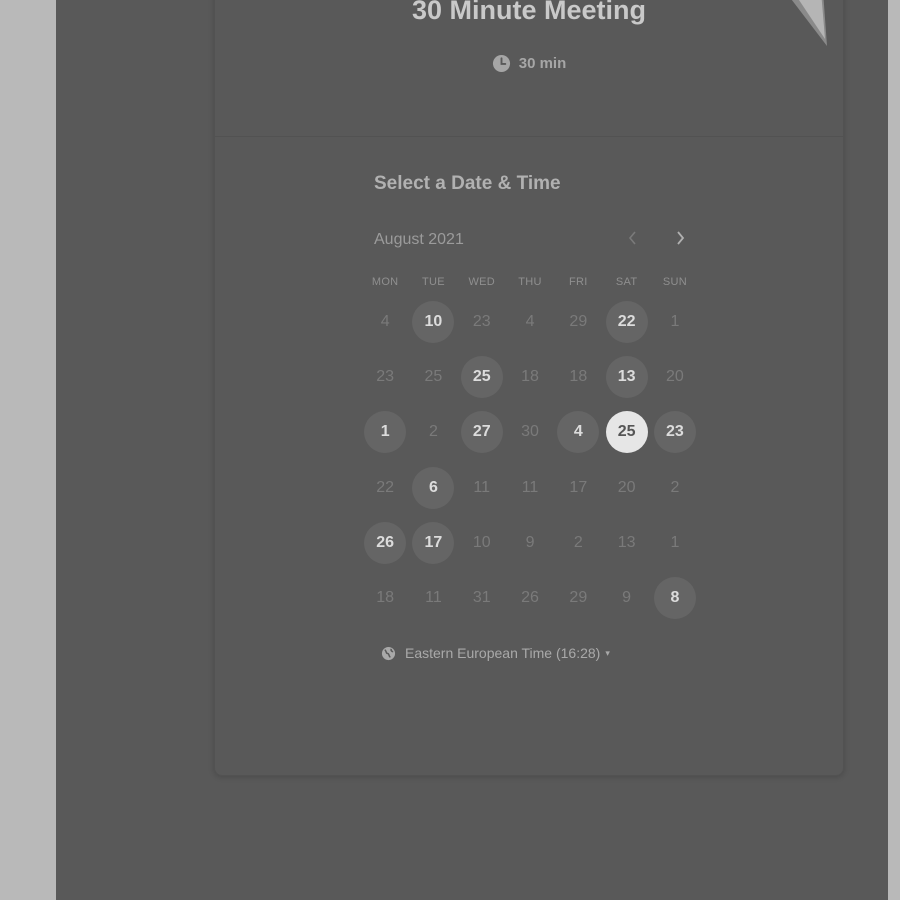 The image size is (900, 900). Describe the element at coordinates (433, 542) in the screenshot. I see `calendar-day-available: 17` at that location.